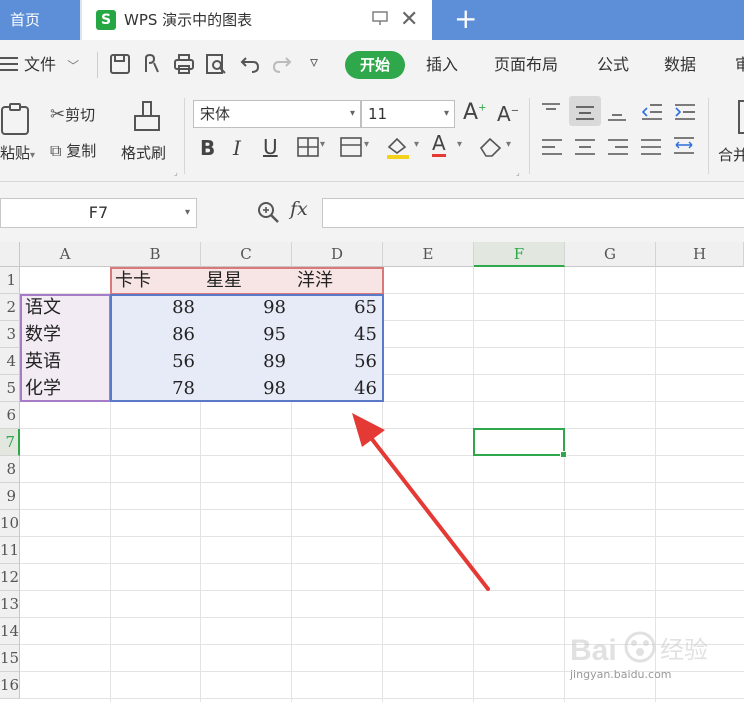  What do you see at coordinates (277, 114) in the screenshot?
I see `font-name-select: 宋体 ▾` at bounding box center [277, 114].